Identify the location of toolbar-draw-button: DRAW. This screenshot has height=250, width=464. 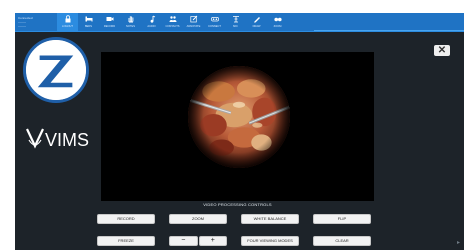
(256, 22).